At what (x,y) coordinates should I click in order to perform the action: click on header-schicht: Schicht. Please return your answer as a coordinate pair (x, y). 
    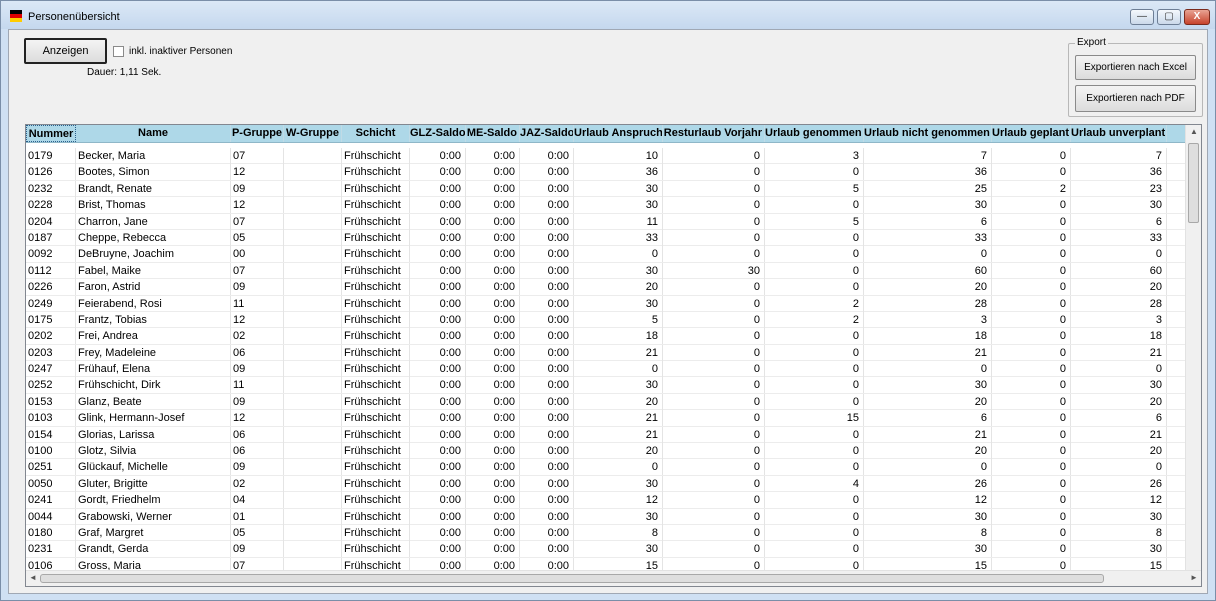
    Looking at the image, I should click on (376, 133).